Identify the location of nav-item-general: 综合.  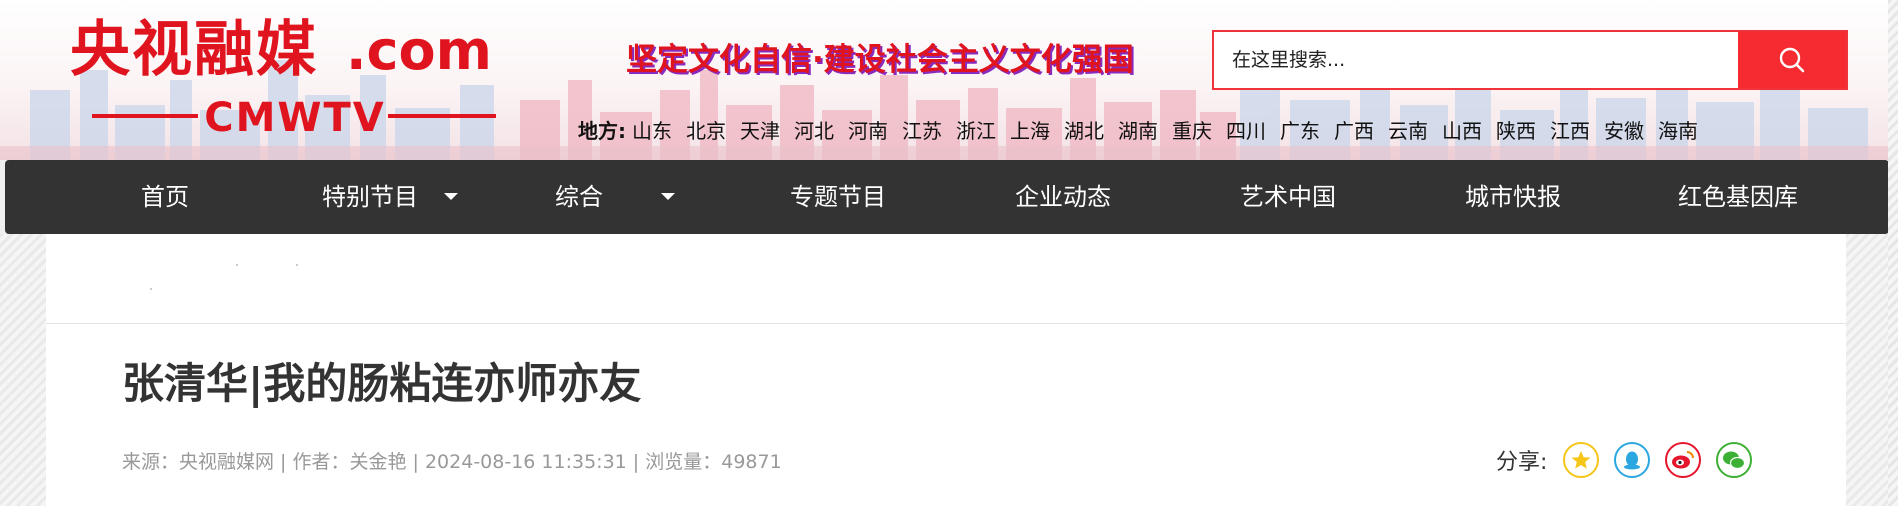
(615, 197).